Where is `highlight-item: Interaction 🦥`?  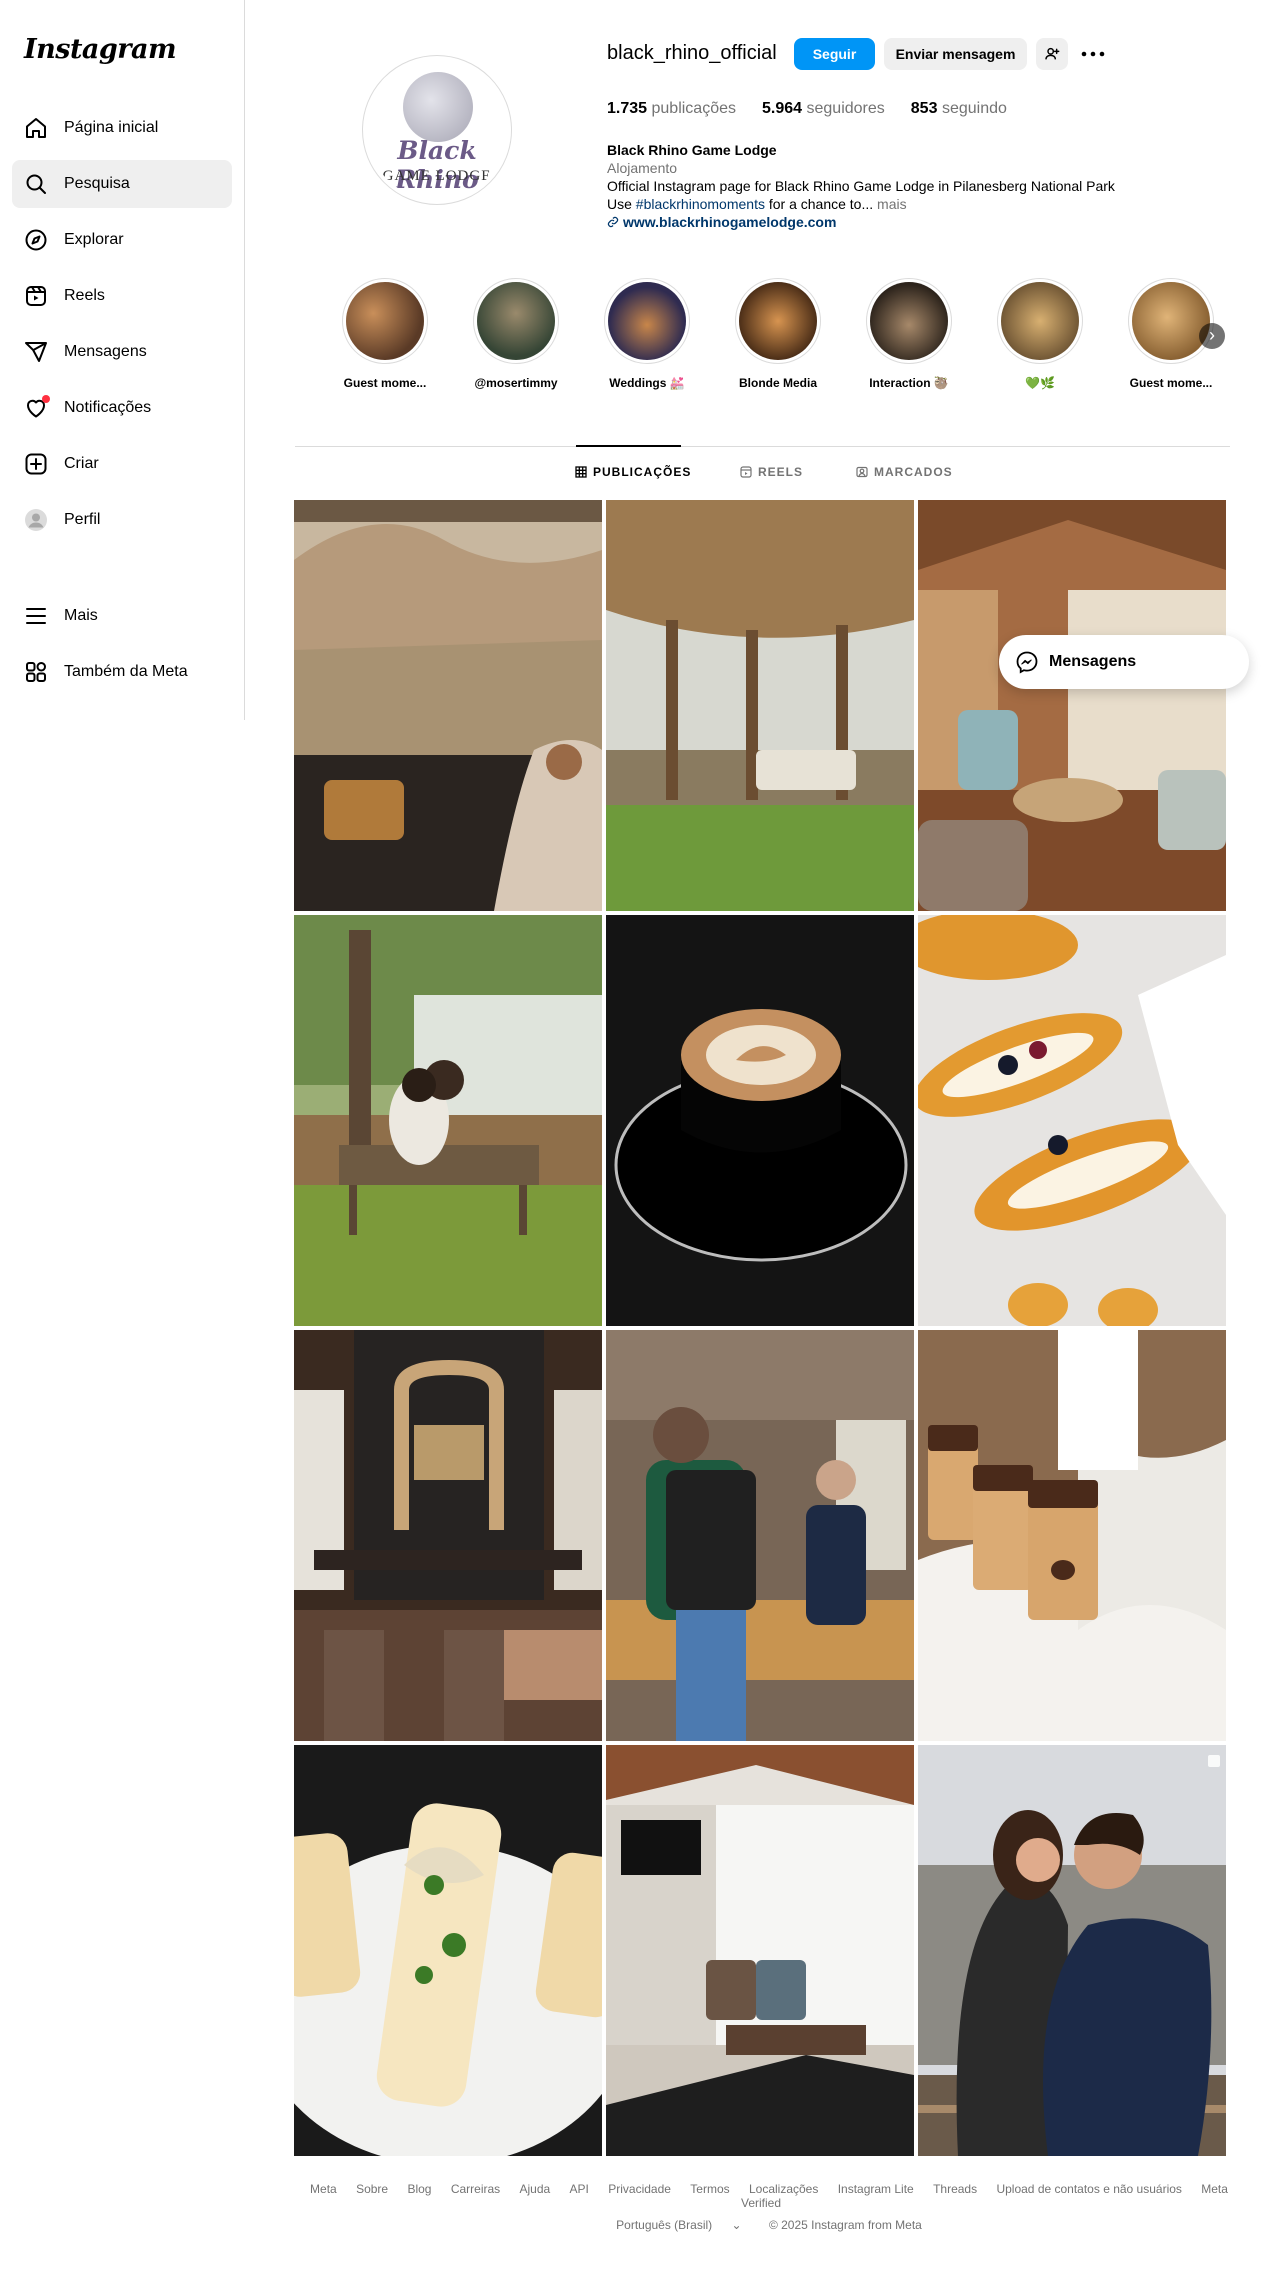 highlight-item: Interaction 🦥 is located at coordinates (909, 334).